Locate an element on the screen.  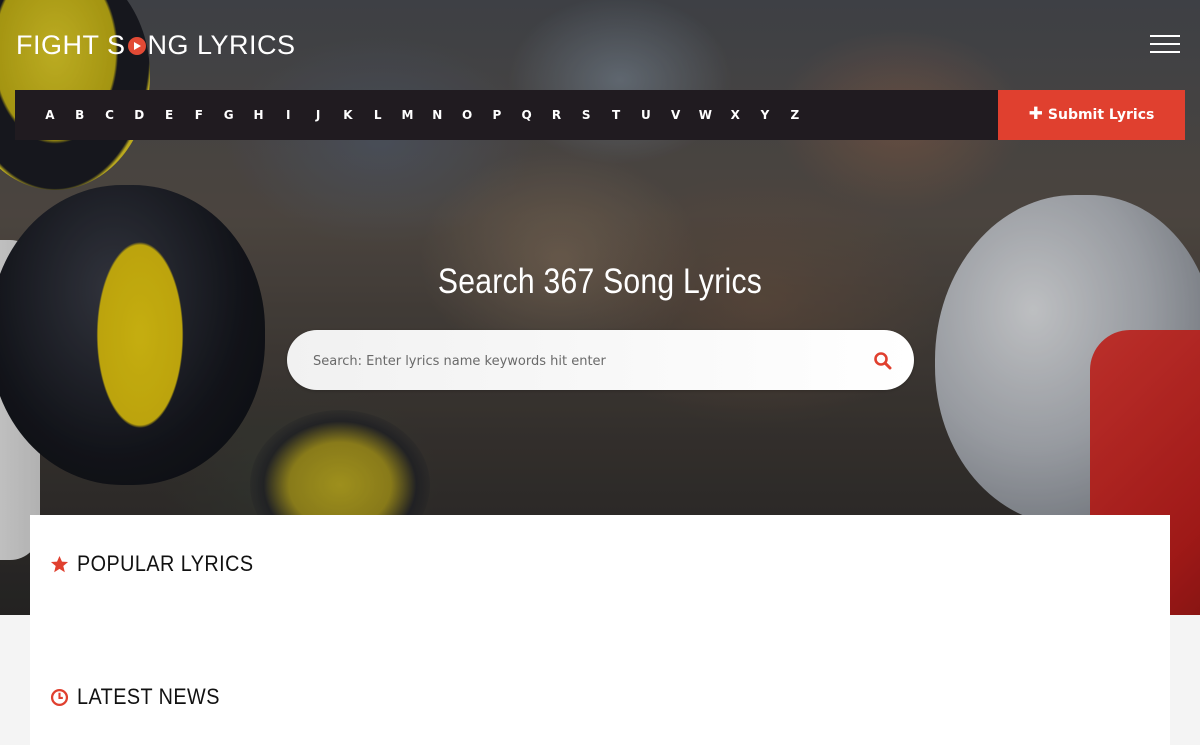
alphabet-link-a: A is located at coordinates (50, 115).